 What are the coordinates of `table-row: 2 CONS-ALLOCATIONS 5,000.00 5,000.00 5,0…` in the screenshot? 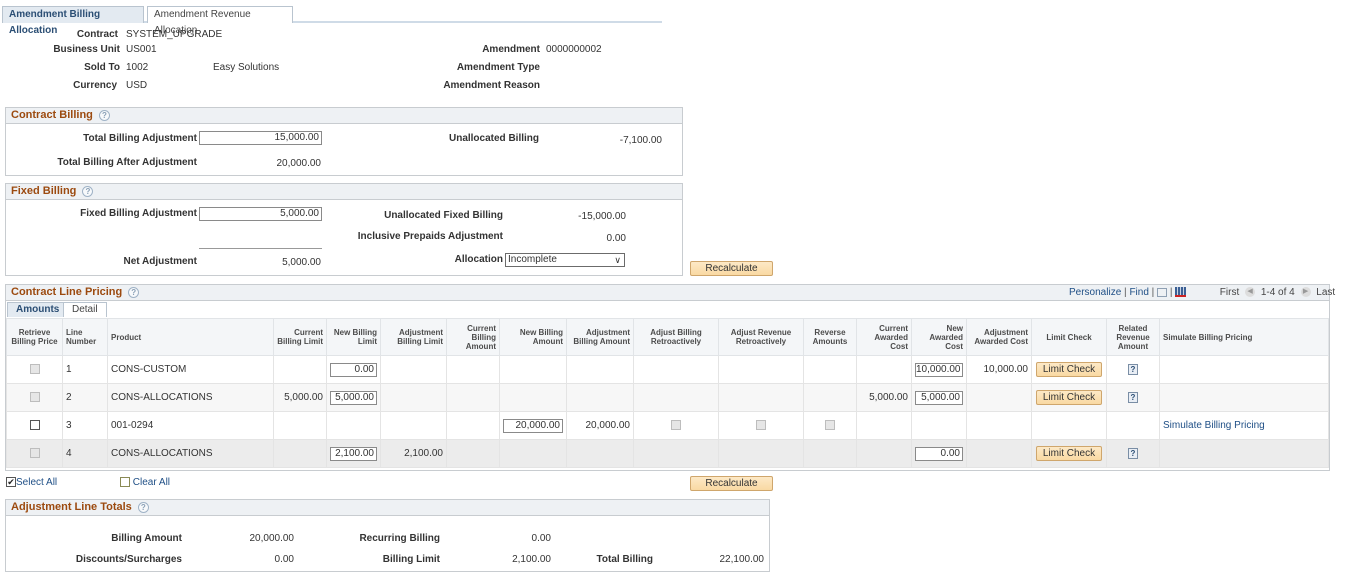 It's located at (667, 397).